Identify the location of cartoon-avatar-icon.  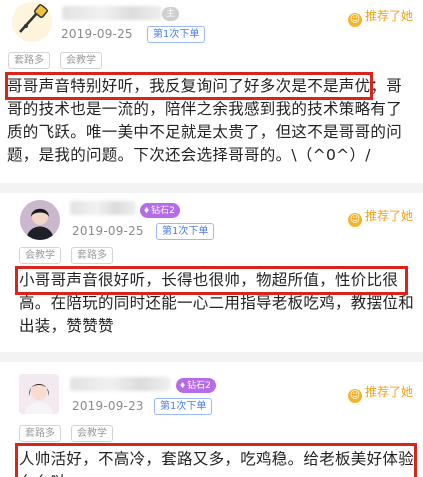
(32, 22).